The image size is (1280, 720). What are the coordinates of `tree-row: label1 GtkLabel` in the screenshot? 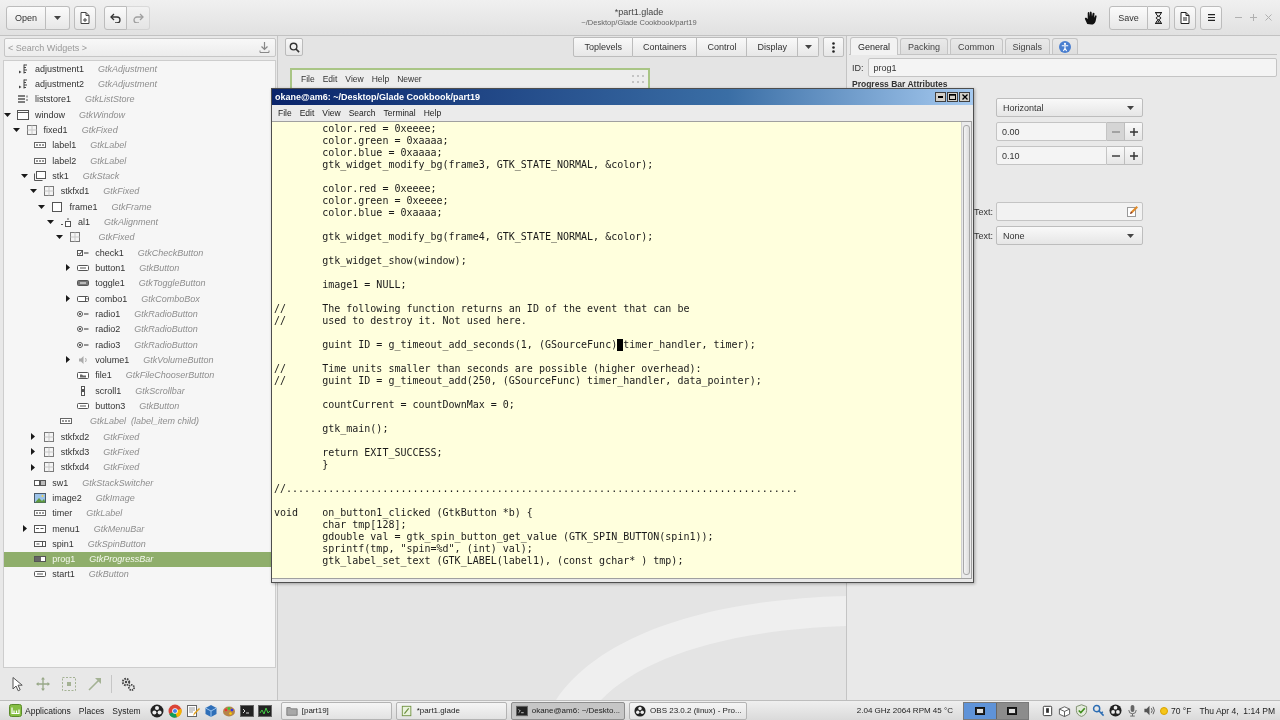 It's located at (139, 145).